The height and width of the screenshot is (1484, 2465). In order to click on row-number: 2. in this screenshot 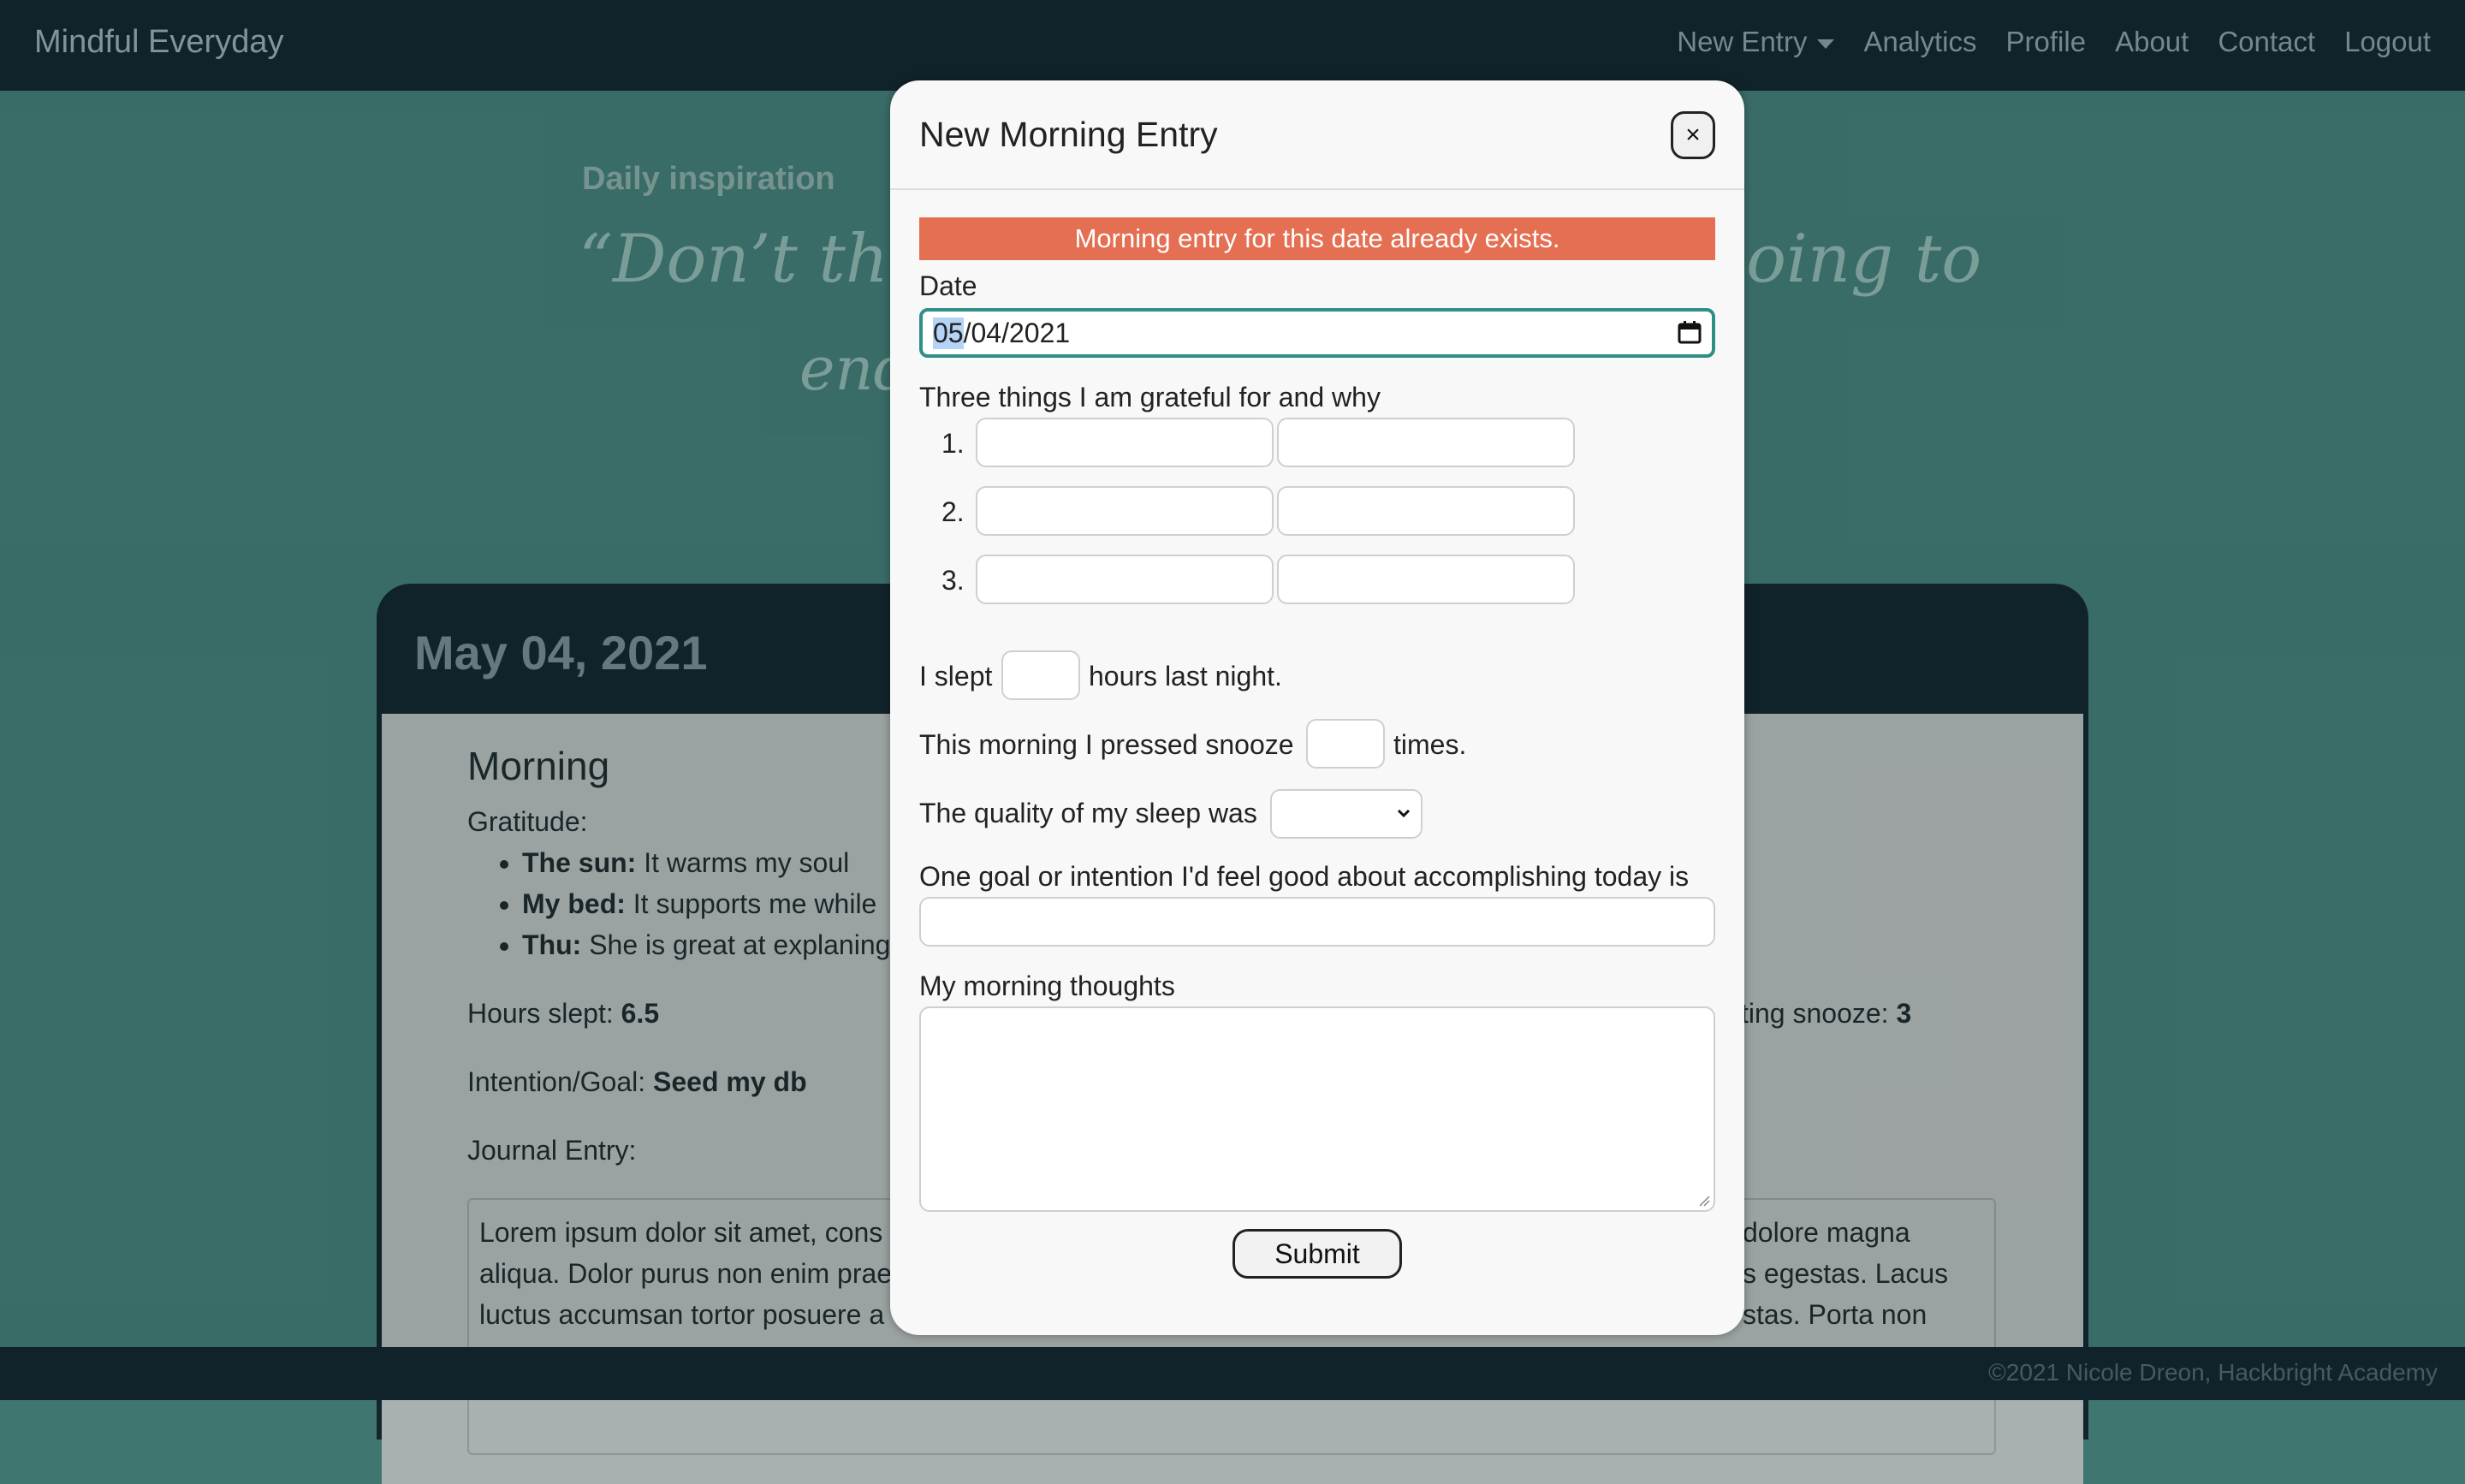, I will do `click(953, 512)`.